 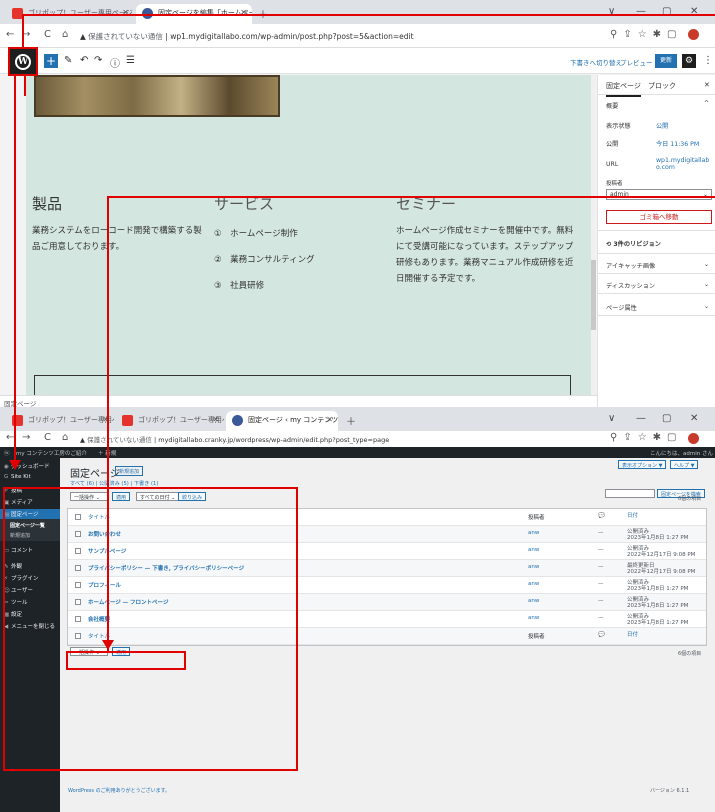 What do you see at coordinates (98, 60) in the screenshot?
I see `redo-icon: ↷` at bounding box center [98, 60].